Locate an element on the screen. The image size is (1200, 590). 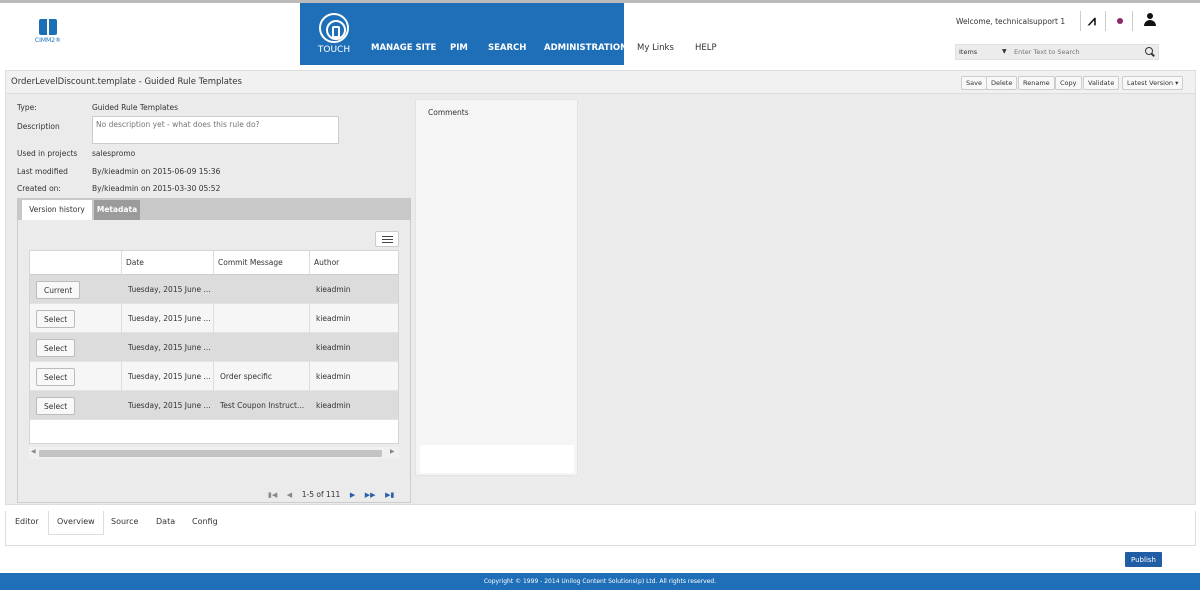
touch-nav-item: TOUCH is located at coordinates (334, 37).